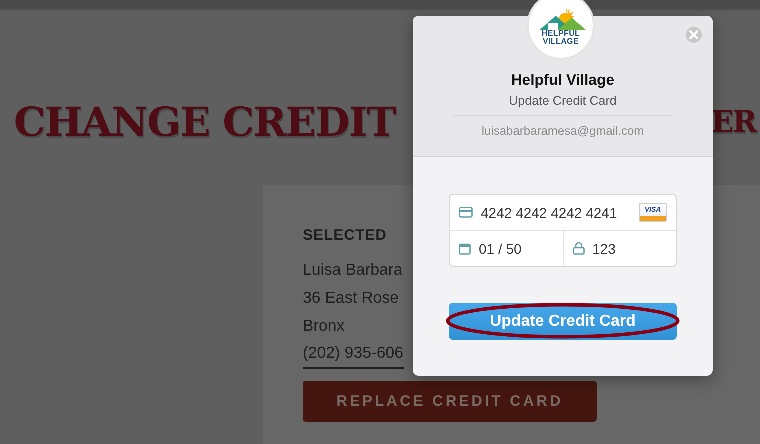 This screenshot has height=444, width=760. Describe the element at coordinates (353, 271) in the screenshot. I see `address-line: Luisa Barbara` at that location.